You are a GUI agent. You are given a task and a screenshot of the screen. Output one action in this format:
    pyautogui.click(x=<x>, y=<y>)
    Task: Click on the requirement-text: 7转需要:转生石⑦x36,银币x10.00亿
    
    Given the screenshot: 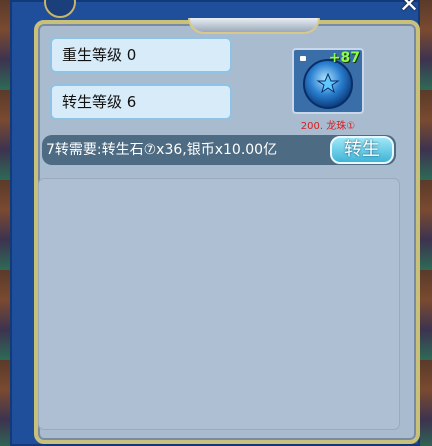 What is the action you would take?
    pyautogui.click(x=162, y=150)
    